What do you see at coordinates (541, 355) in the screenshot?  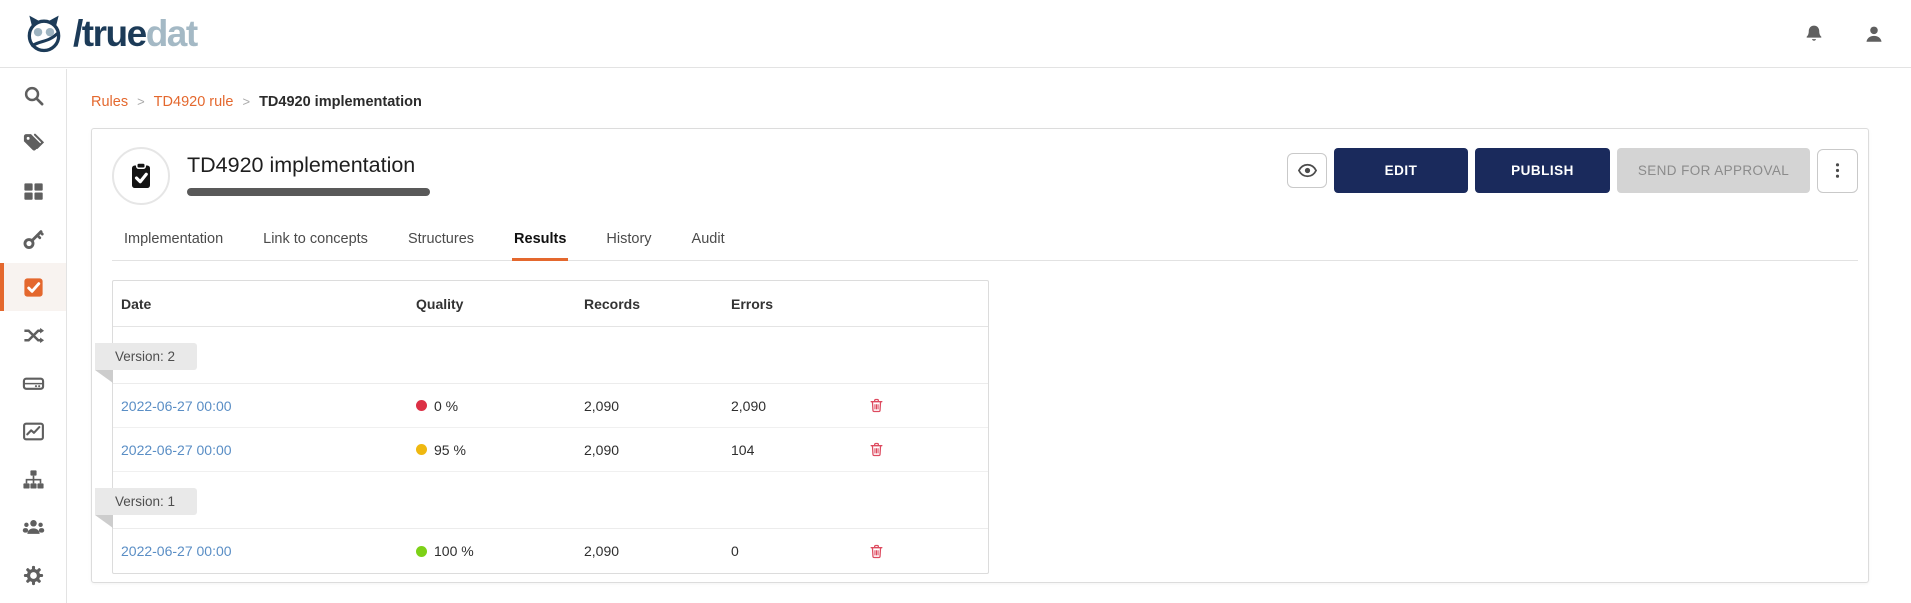 I see `version-row: Version: 2` at bounding box center [541, 355].